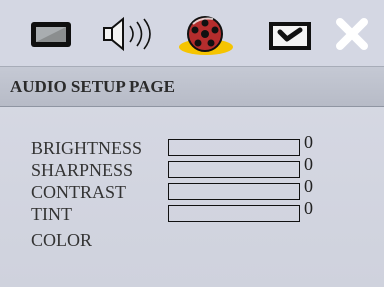 Image resolution: width=384 pixels, height=287 pixels. What do you see at coordinates (290, 34) in the screenshot?
I see `check-icon` at bounding box center [290, 34].